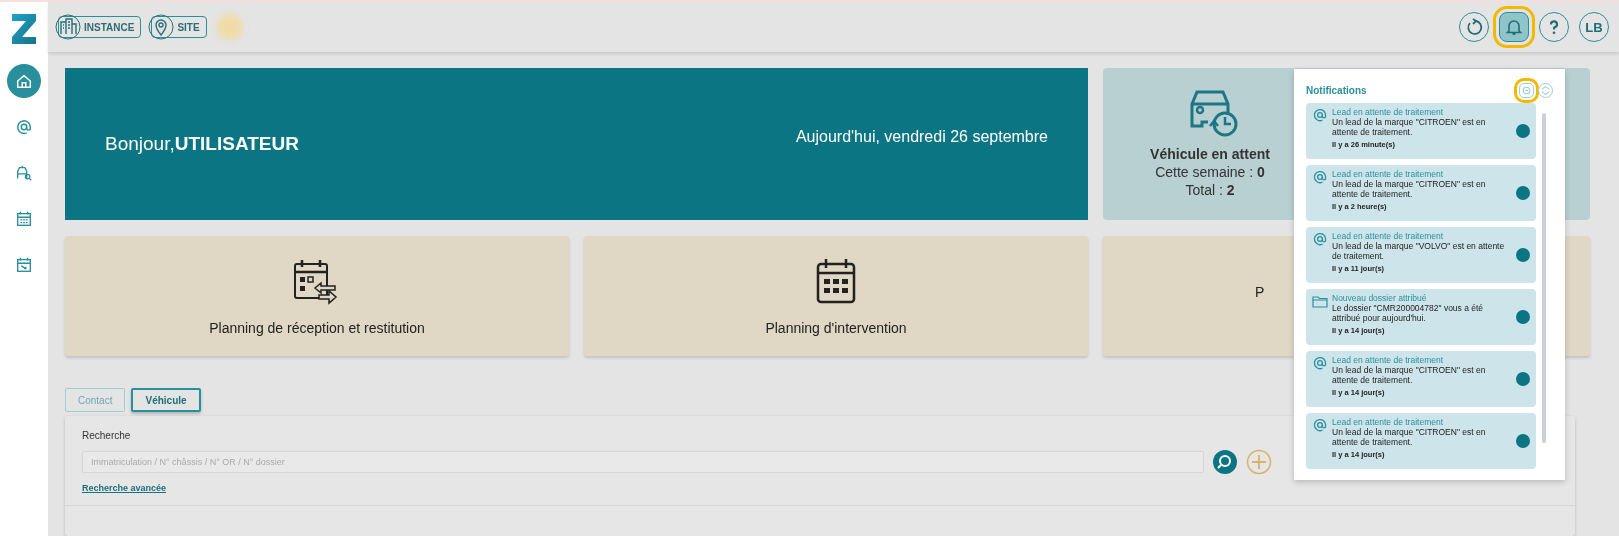 This screenshot has width=1619, height=536. What do you see at coordinates (24, 173) in the screenshot?
I see `car-search-icon` at bounding box center [24, 173].